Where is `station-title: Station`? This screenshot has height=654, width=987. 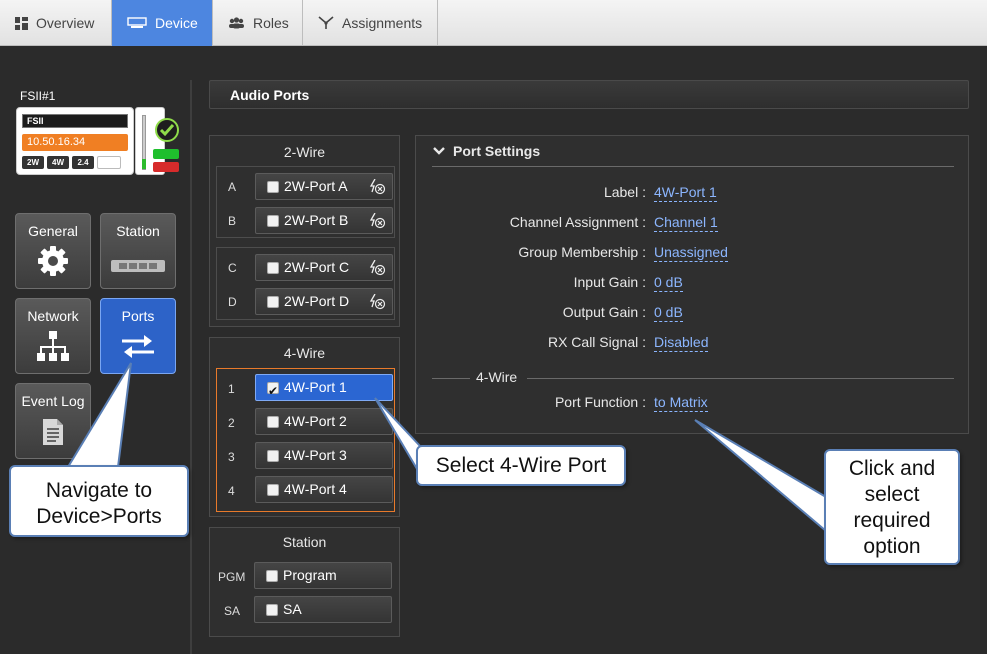 station-title: Station is located at coordinates (304, 542).